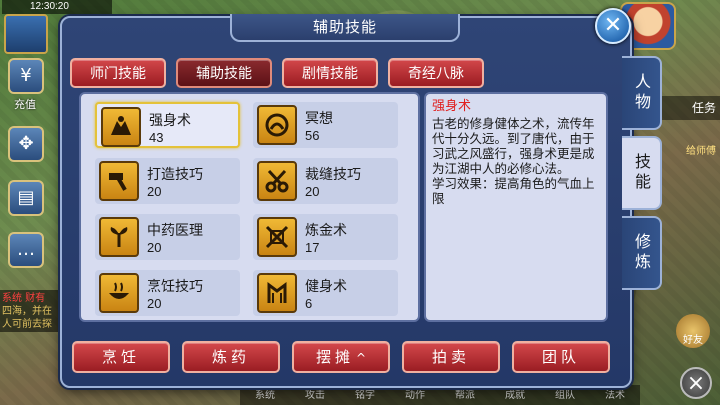 The height and width of the screenshot is (405, 720). I want to click on skill-name: 烹饪技巧, so click(175, 287).